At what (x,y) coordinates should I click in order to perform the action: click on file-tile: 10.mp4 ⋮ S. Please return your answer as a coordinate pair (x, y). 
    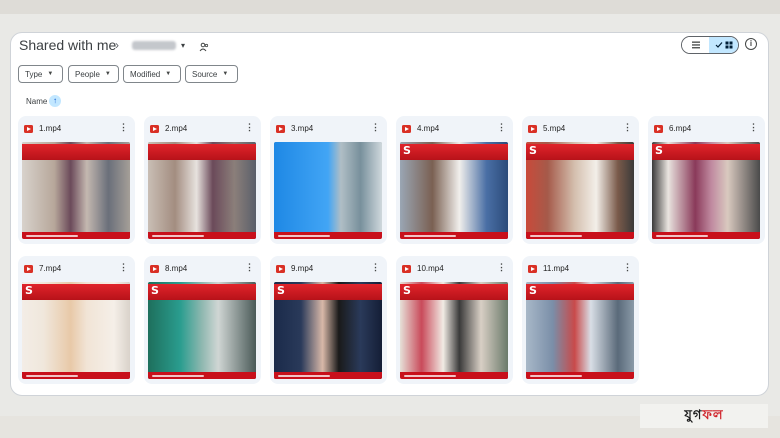
    Looking at the image, I should click on (454, 320).